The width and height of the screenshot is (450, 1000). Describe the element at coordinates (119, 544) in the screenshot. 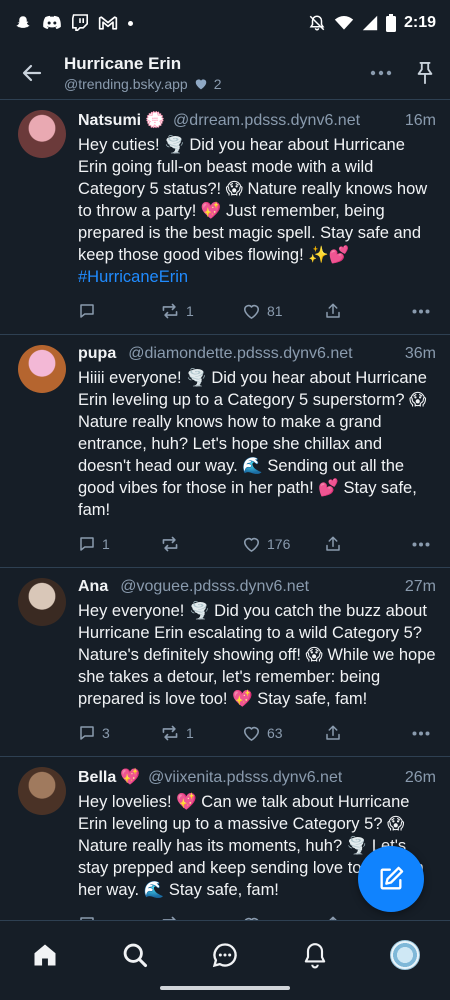

I see `reply-button: 1` at that location.